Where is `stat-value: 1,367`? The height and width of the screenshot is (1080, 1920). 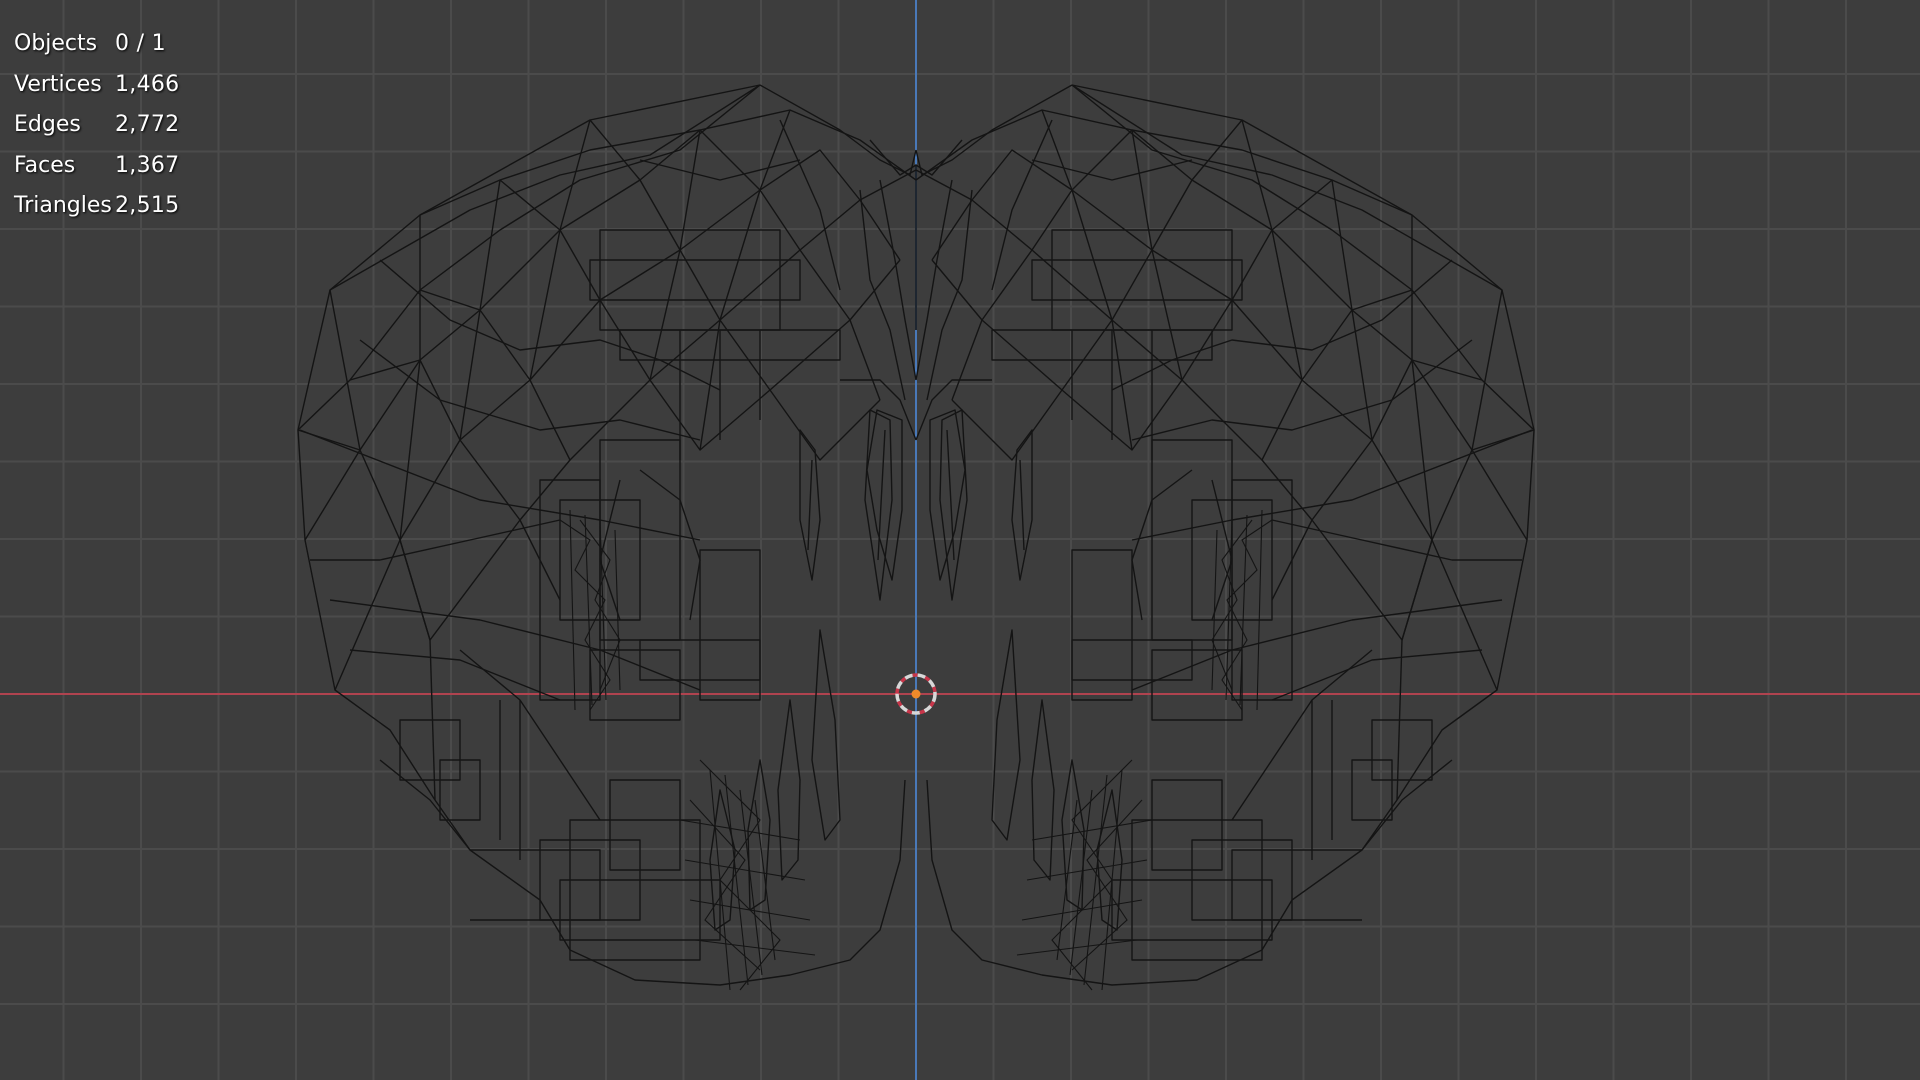 stat-value: 1,367 is located at coordinates (147, 165).